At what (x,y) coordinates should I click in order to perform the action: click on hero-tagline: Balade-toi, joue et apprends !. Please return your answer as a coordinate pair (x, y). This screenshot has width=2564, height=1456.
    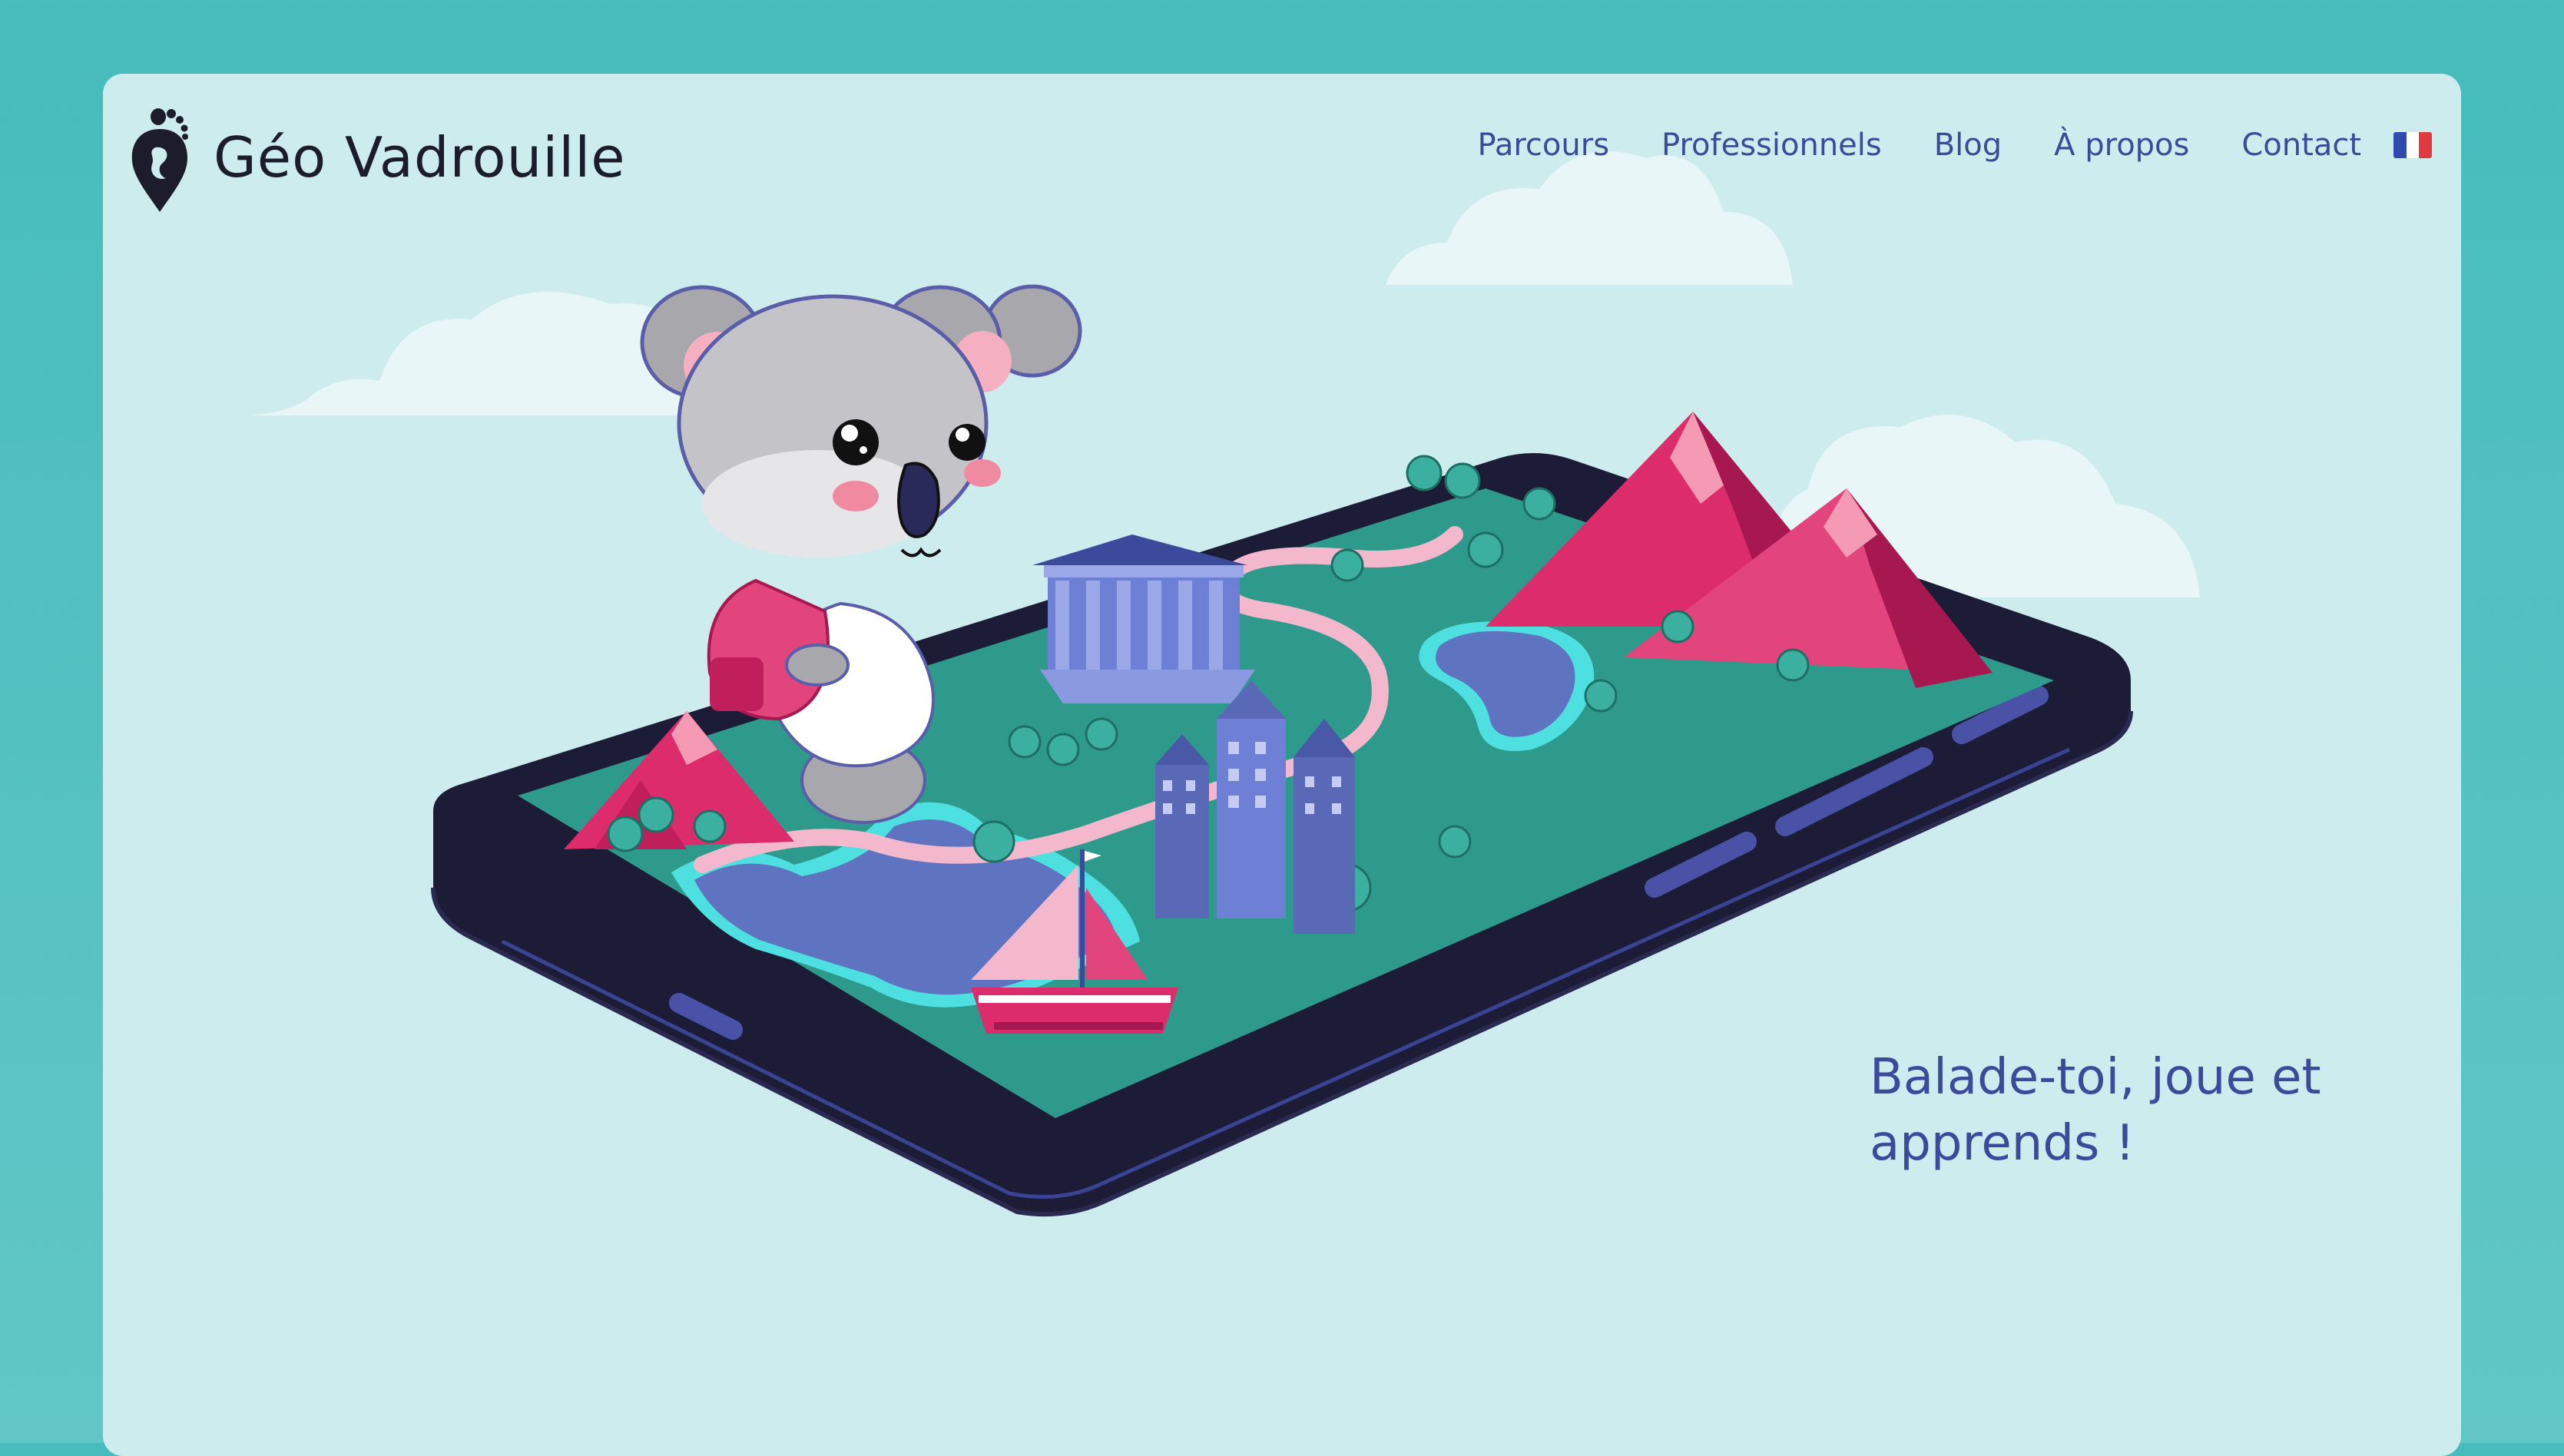
    Looking at the image, I should click on (2095, 1110).